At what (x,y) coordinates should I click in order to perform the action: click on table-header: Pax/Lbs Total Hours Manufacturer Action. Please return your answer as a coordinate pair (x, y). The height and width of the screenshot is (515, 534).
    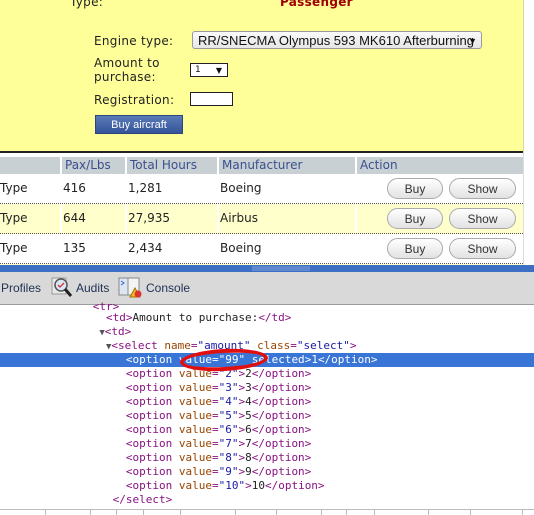
    Looking at the image, I should click on (261, 165).